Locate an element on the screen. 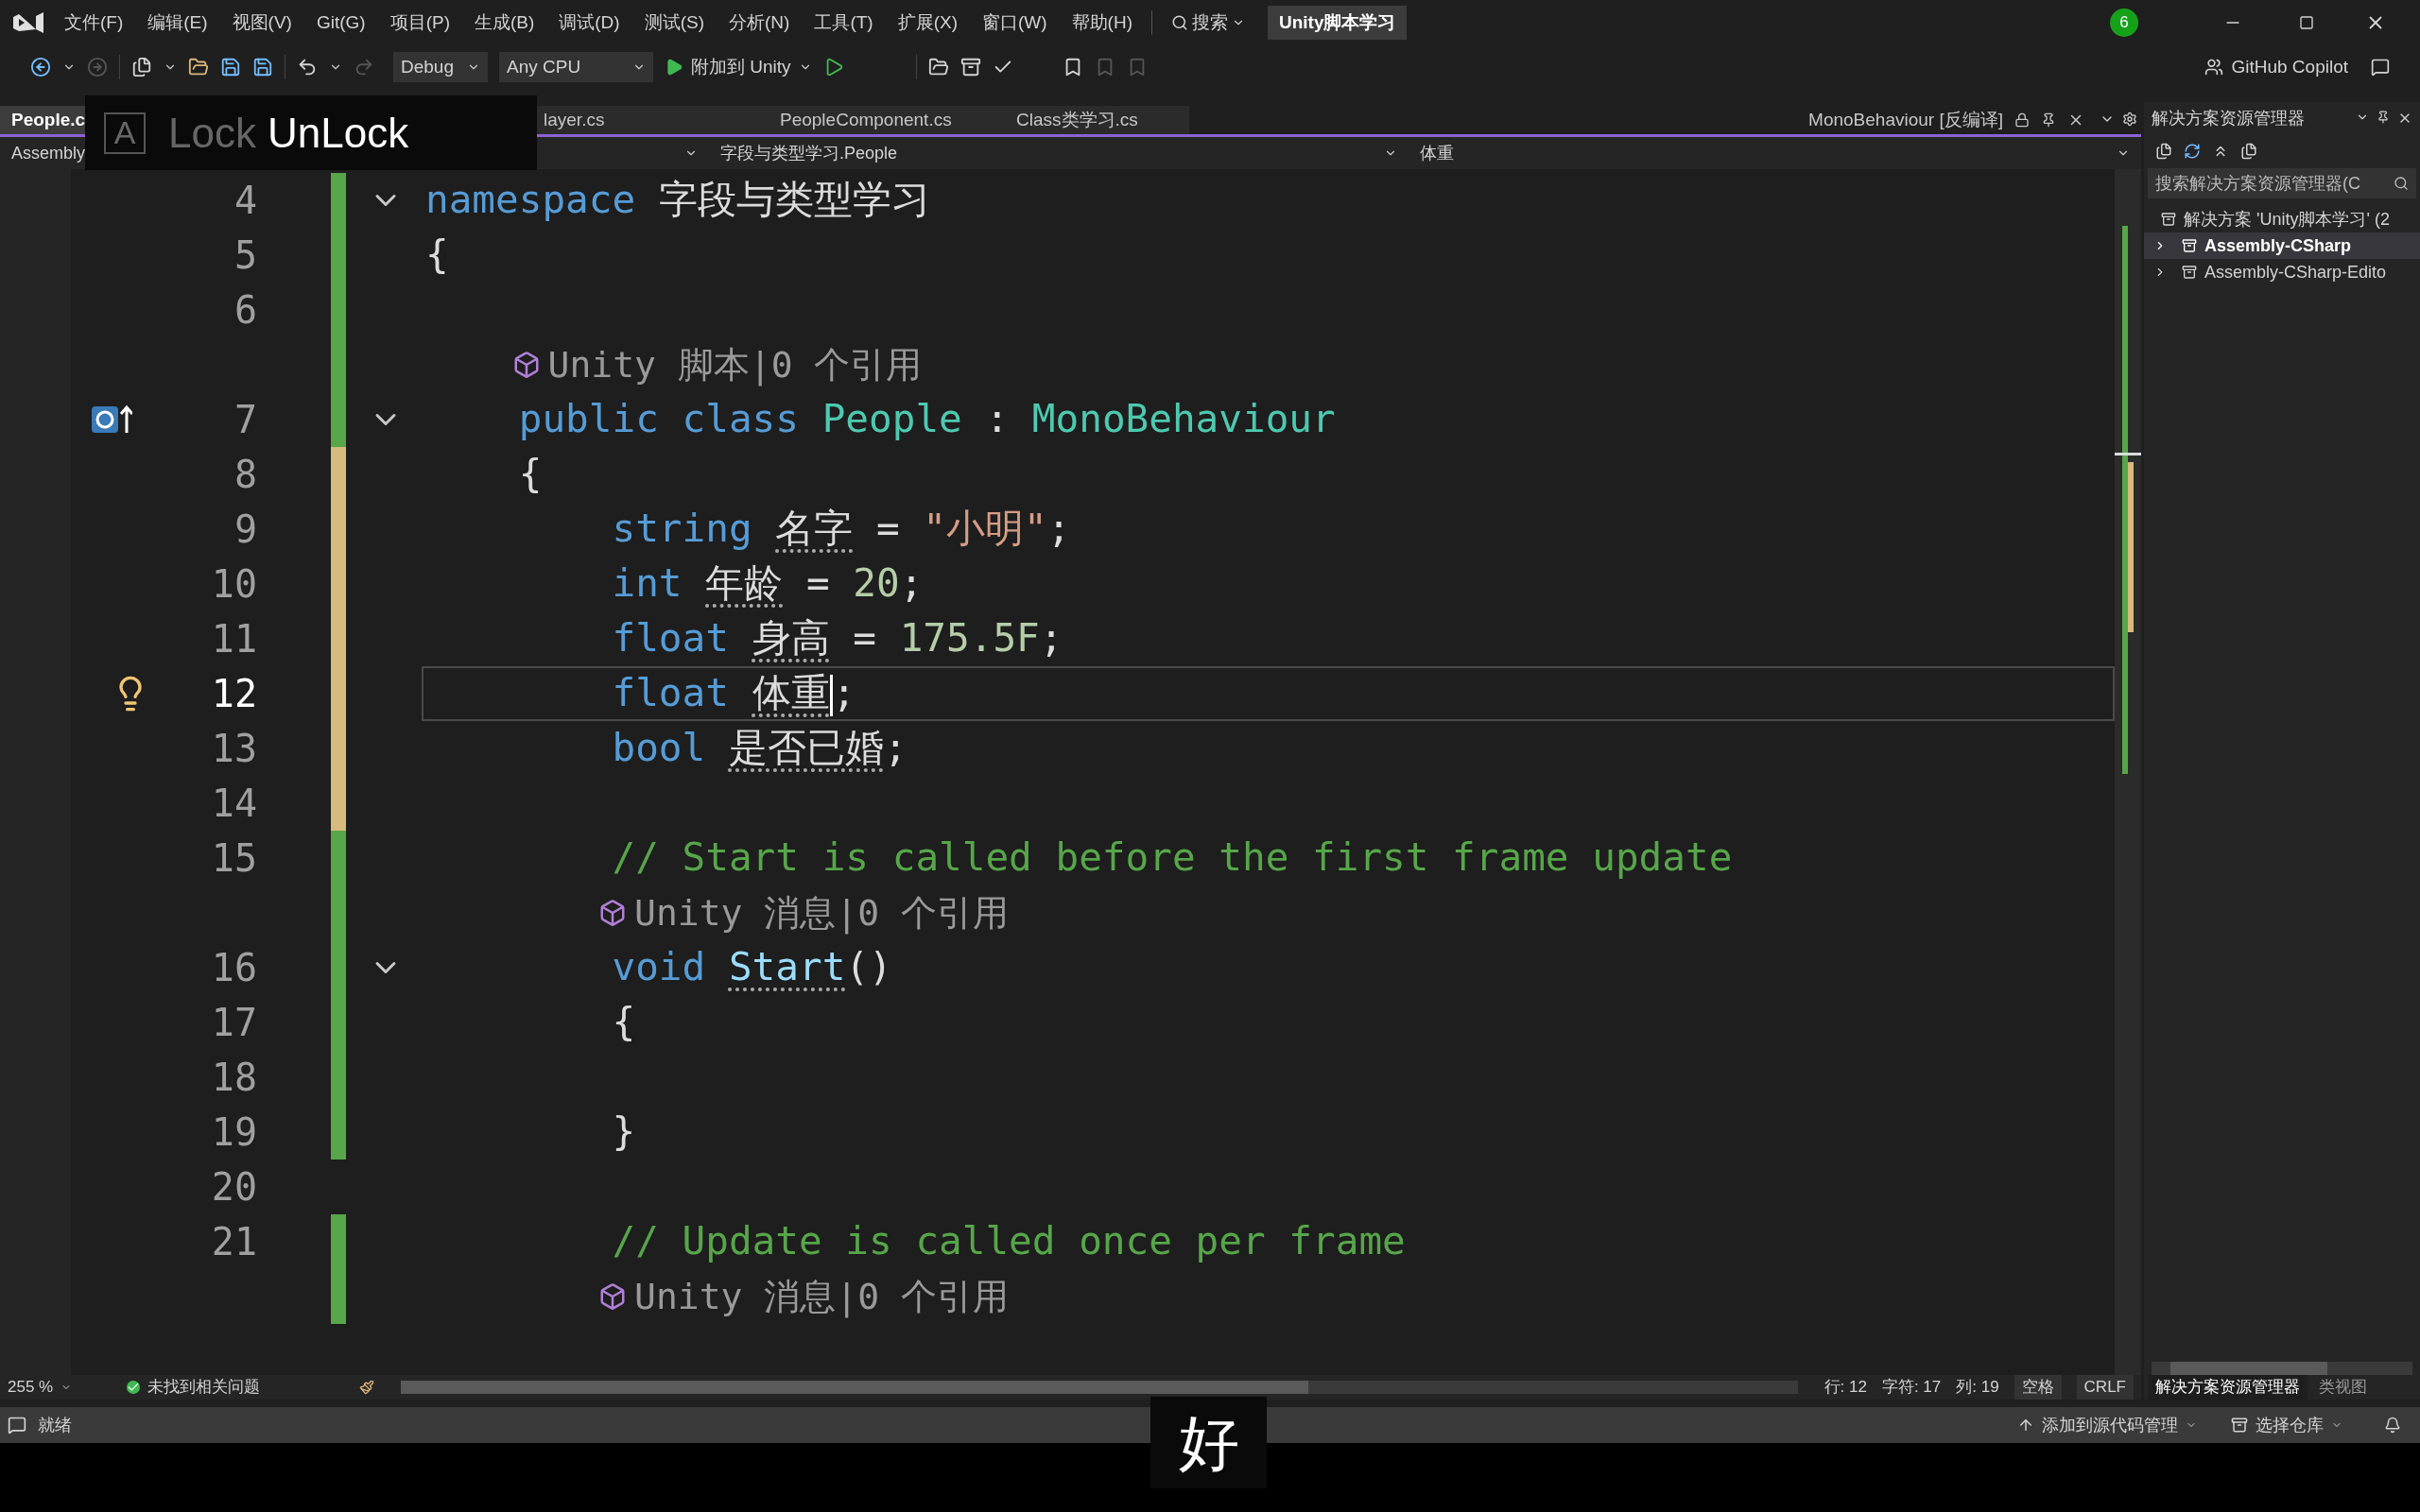  character-indicator: 字符: 17 is located at coordinates (1911, 1388).